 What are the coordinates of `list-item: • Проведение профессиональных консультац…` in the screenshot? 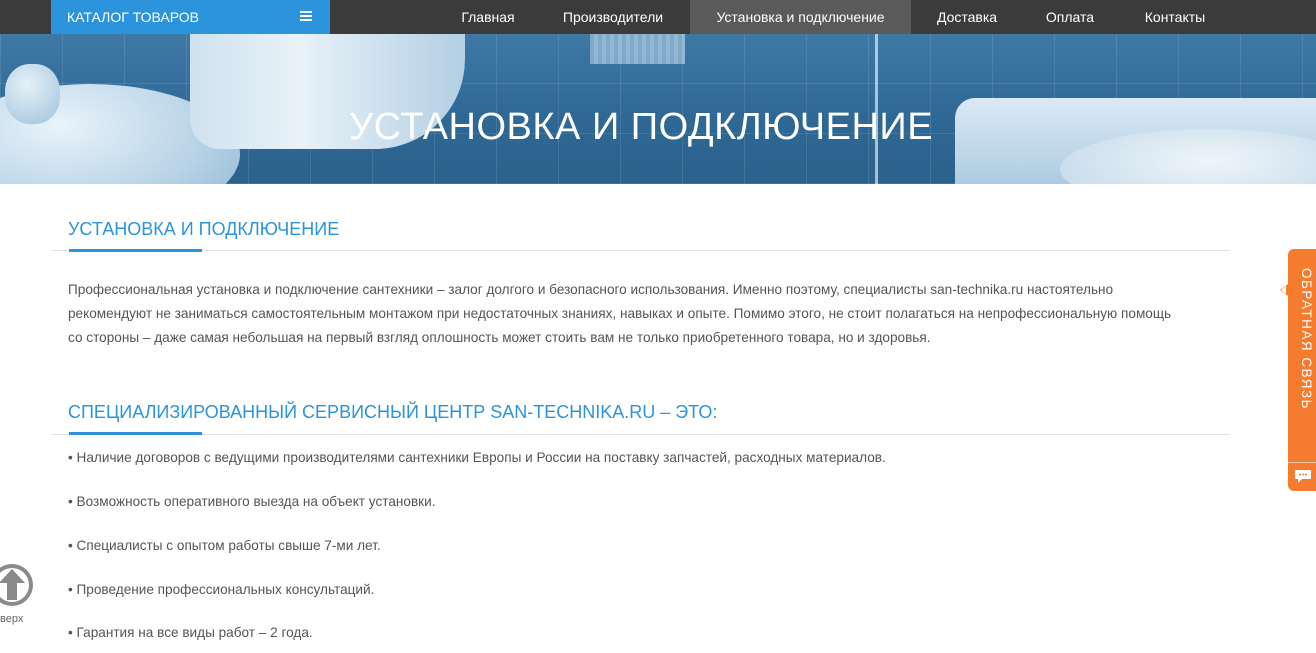 It's located at (221, 589).